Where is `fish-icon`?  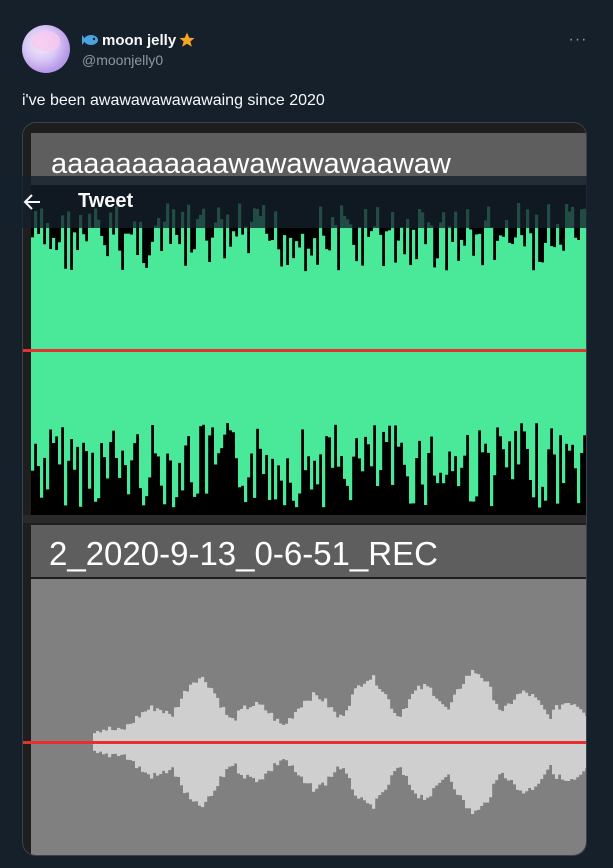 fish-icon is located at coordinates (90, 40).